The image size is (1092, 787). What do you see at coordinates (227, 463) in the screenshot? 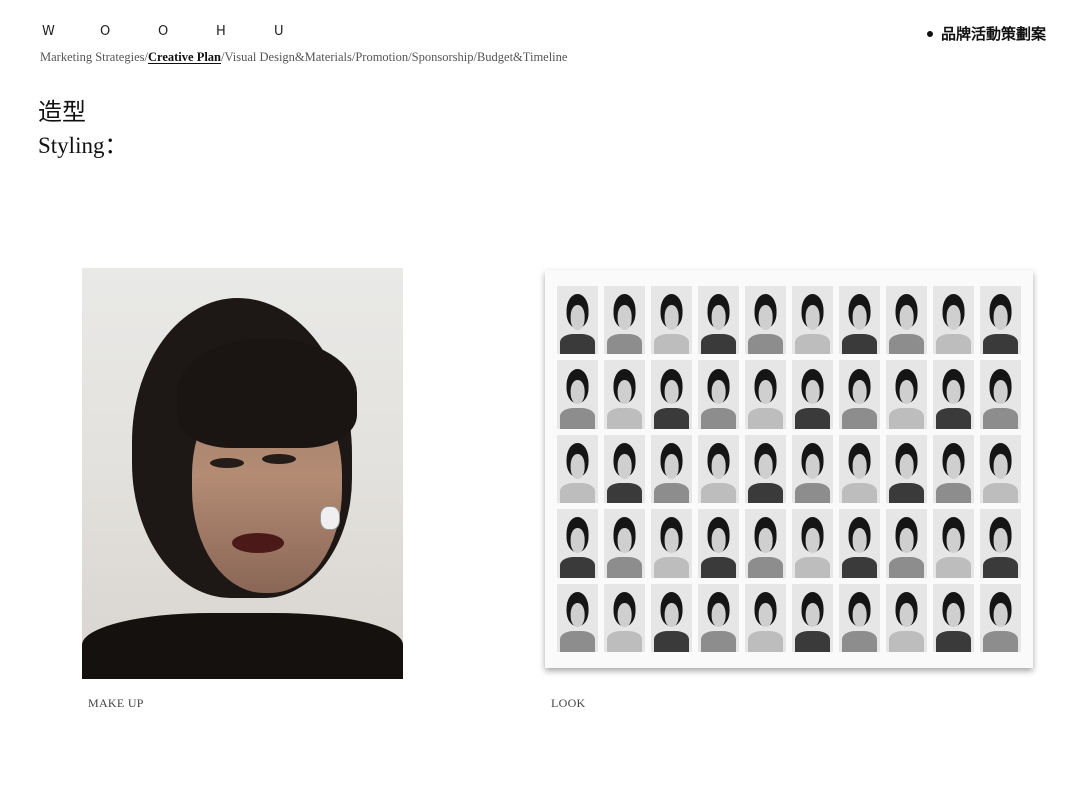
I see `photo-eye` at bounding box center [227, 463].